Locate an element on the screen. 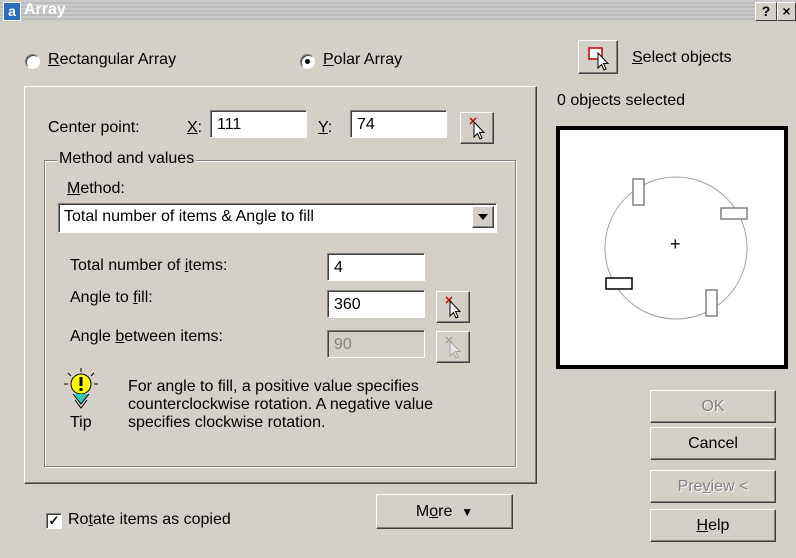 The width and height of the screenshot is (796, 558). total-items-label: Total number of items: is located at coordinates (149, 265).